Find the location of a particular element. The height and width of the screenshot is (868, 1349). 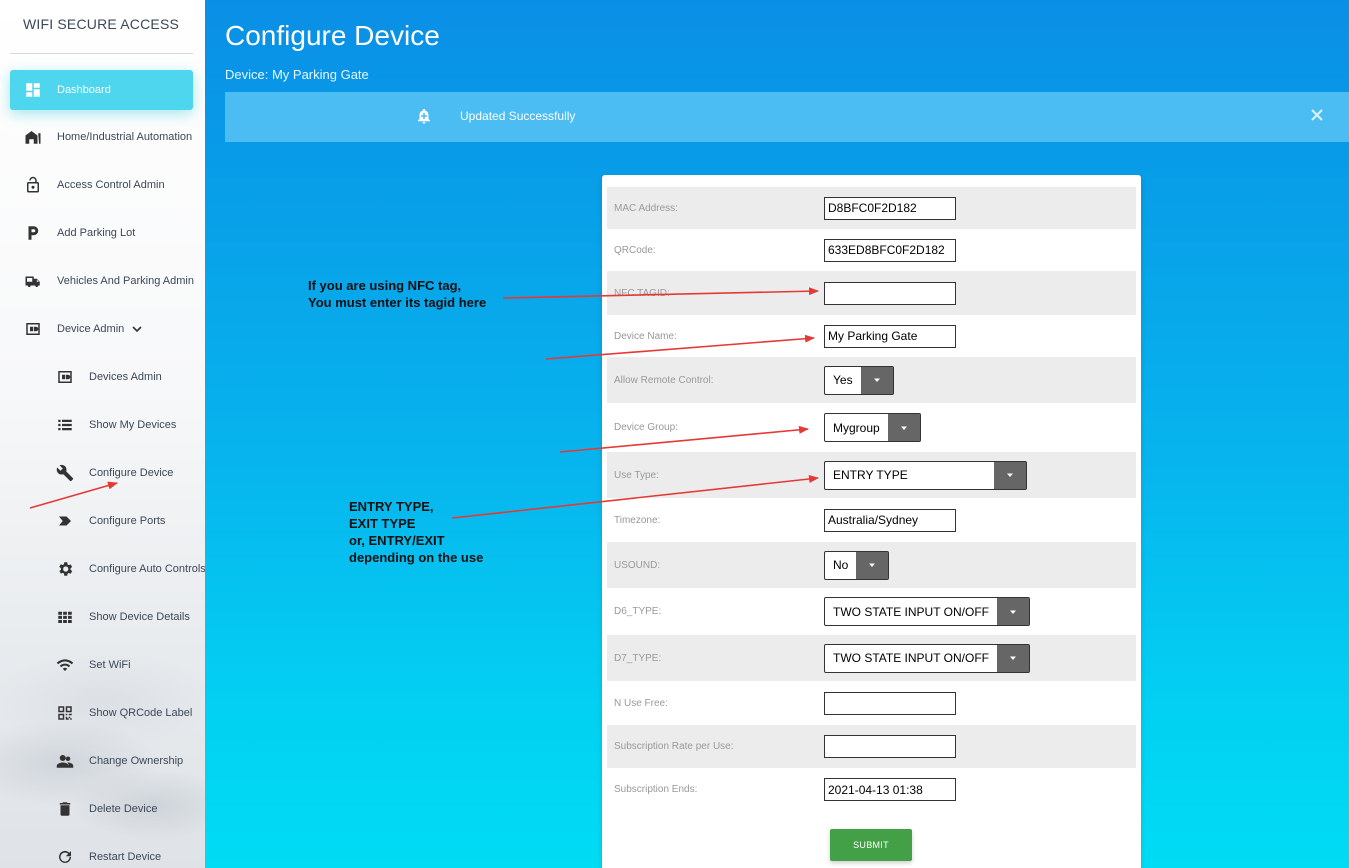

device-name-label: Device Name: is located at coordinates (645, 336).